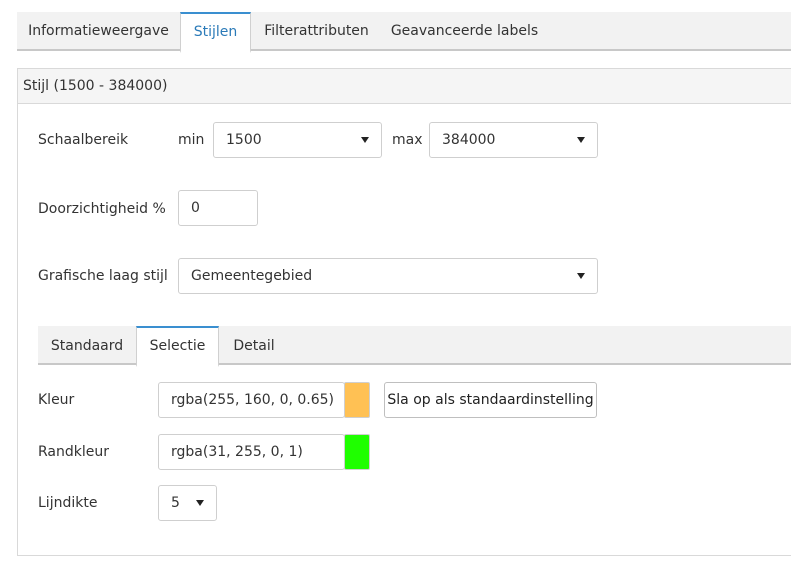  What do you see at coordinates (244, 140) in the screenshot?
I see `scale-min-value: 1500` at bounding box center [244, 140].